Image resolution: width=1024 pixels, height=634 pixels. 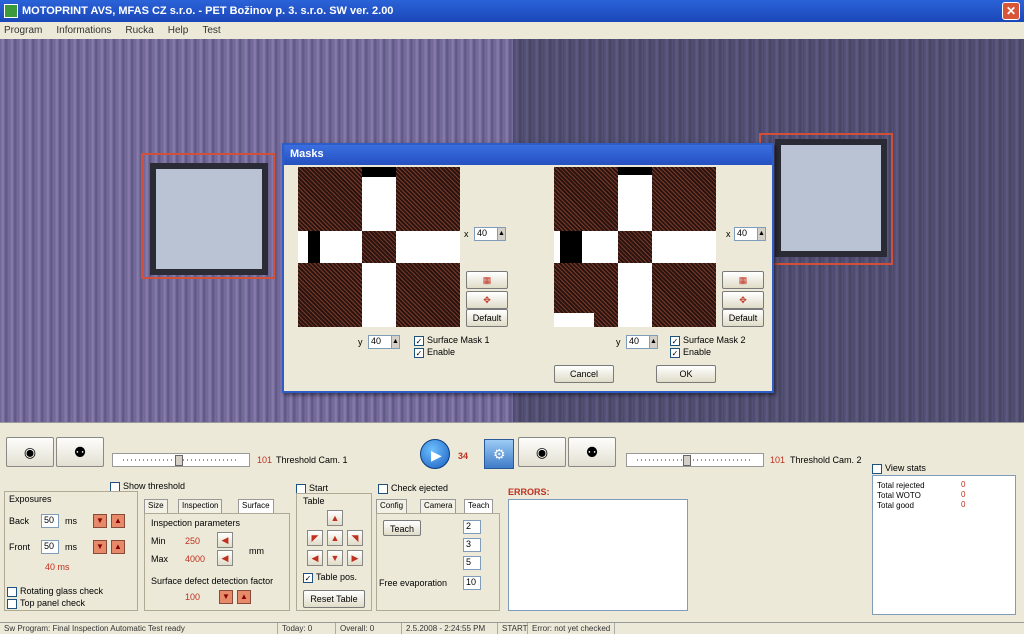 I want to click on front-decrease-button: ▼, so click(x=100, y=547).